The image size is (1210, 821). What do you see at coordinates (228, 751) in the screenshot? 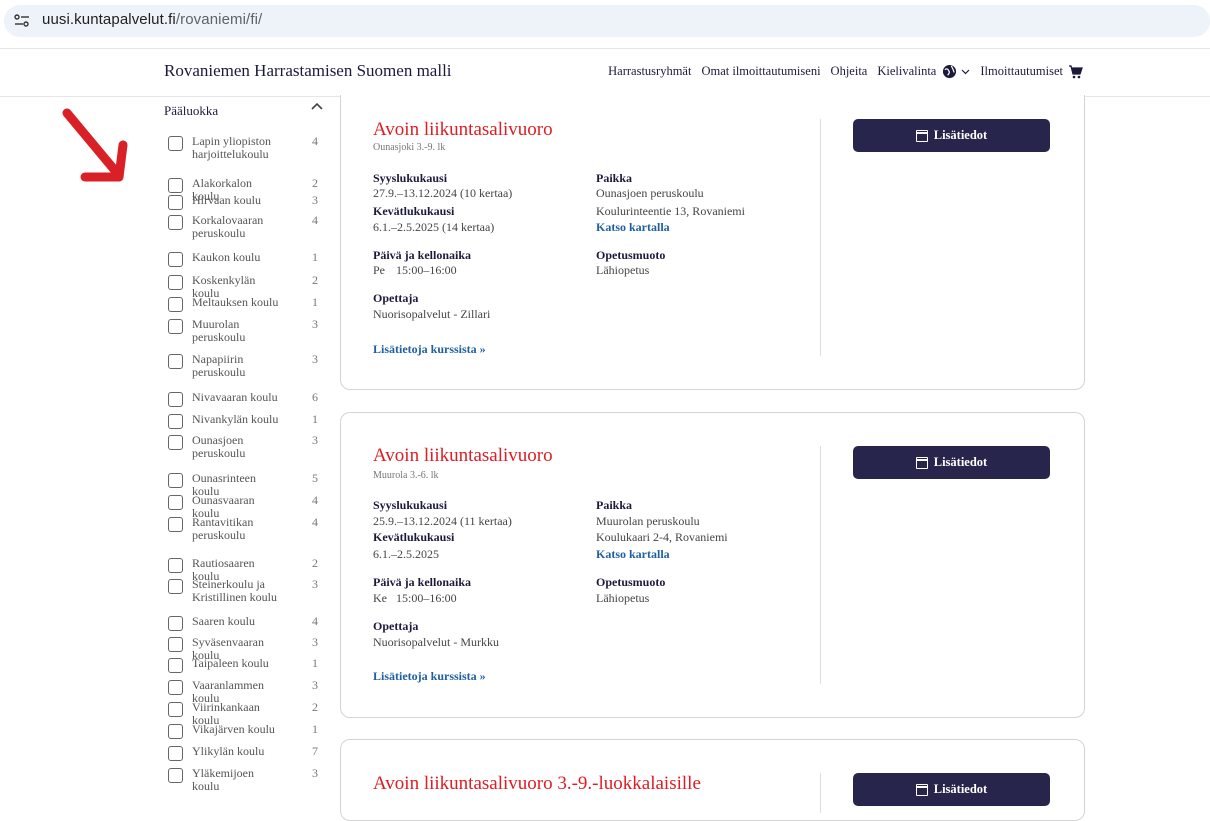
I see `filter-label: Ylikylän koulu` at bounding box center [228, 751].